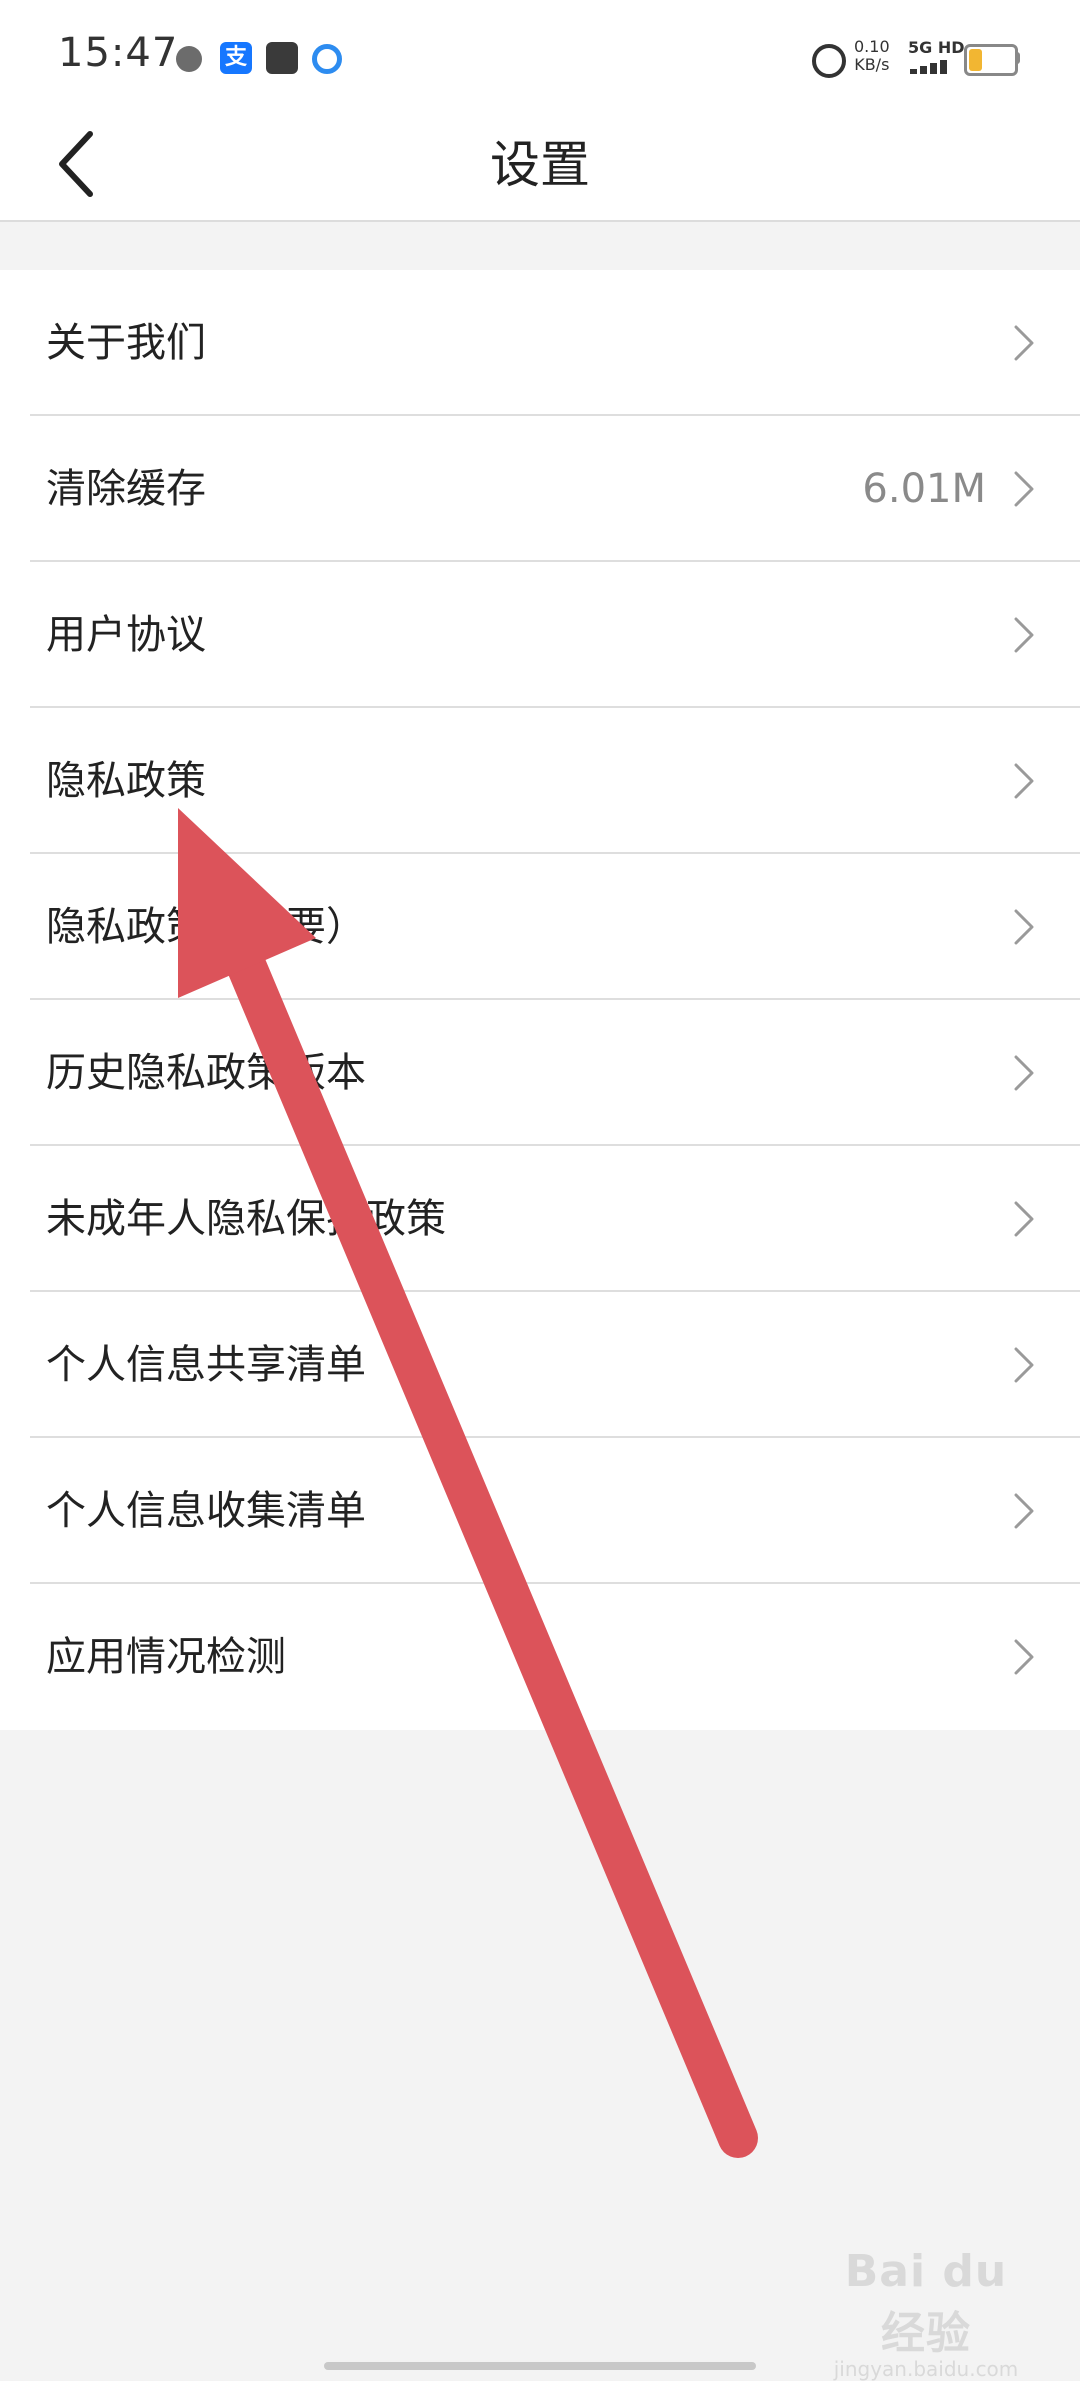  What do you see at coordinates (991, 60) in the screenshot?
I see `battery-icon` at bounding box center [991, 60].